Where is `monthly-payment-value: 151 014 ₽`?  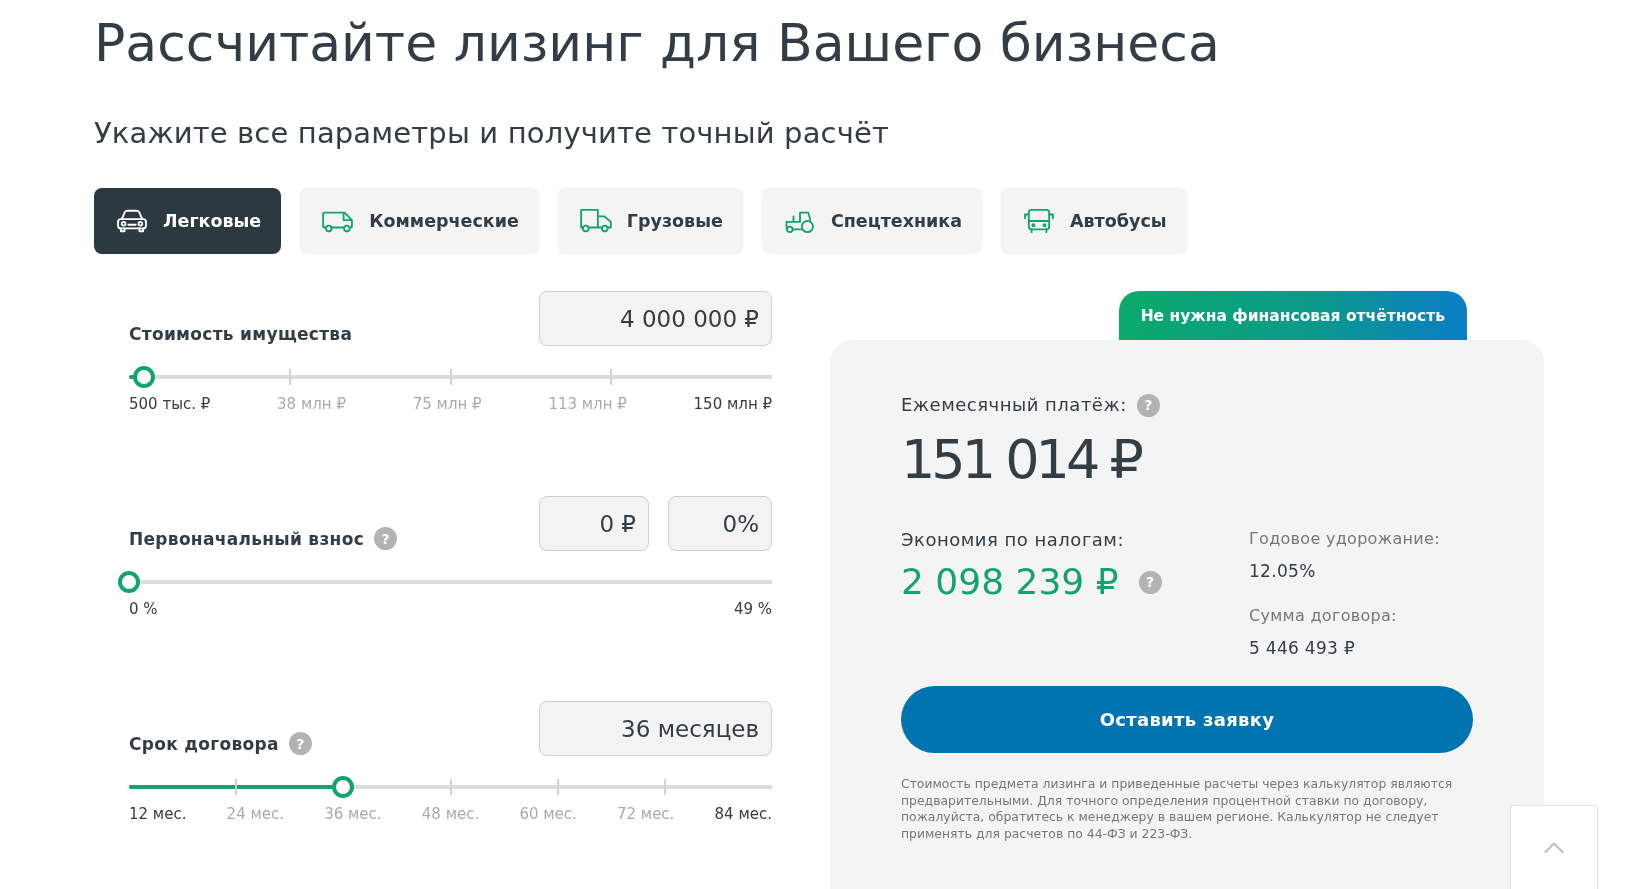
monthly-payment-value: 151 014 ₽ is located at coordinates (1020, 460).